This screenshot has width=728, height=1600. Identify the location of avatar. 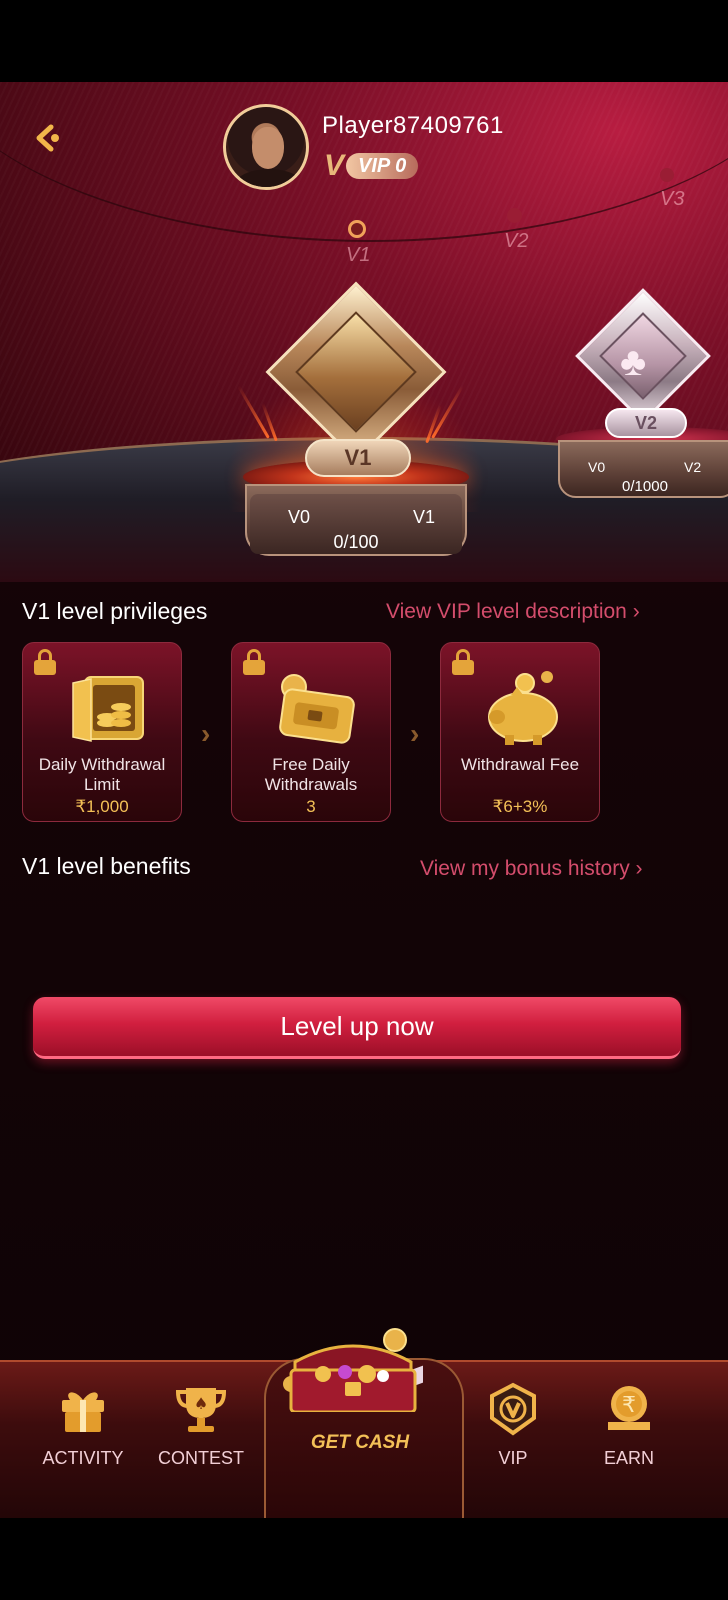
(266, 147).